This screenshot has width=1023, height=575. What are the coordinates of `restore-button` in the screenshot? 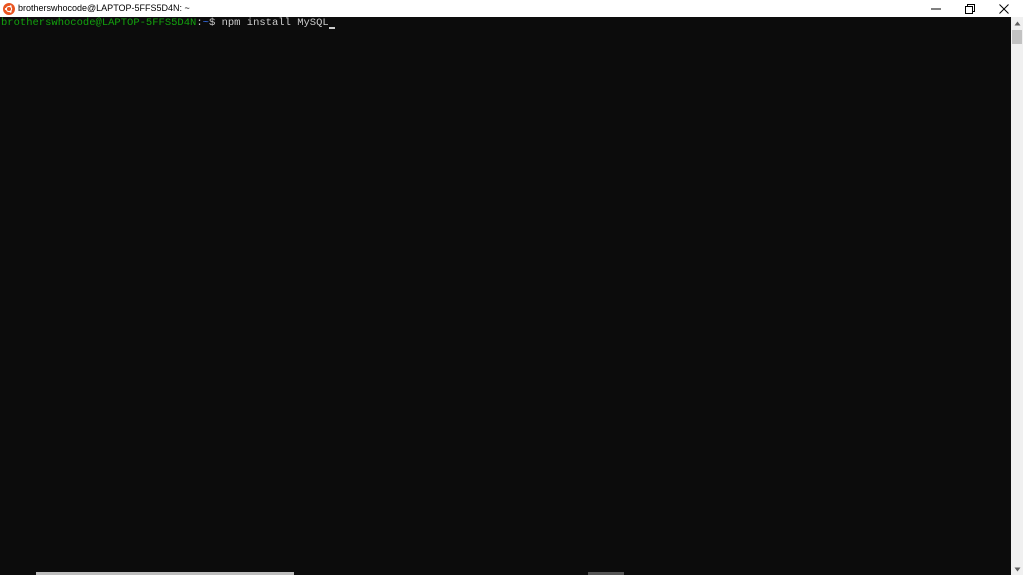 It's located at (970, 8).